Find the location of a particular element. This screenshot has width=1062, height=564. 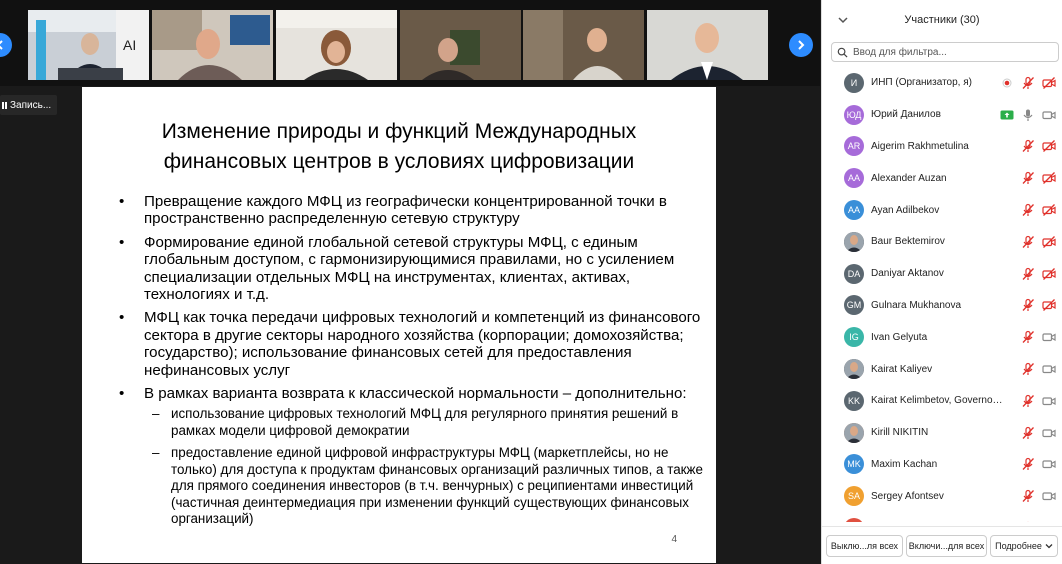

video-gallery-strip: AI is located at coordinates (410, 43).